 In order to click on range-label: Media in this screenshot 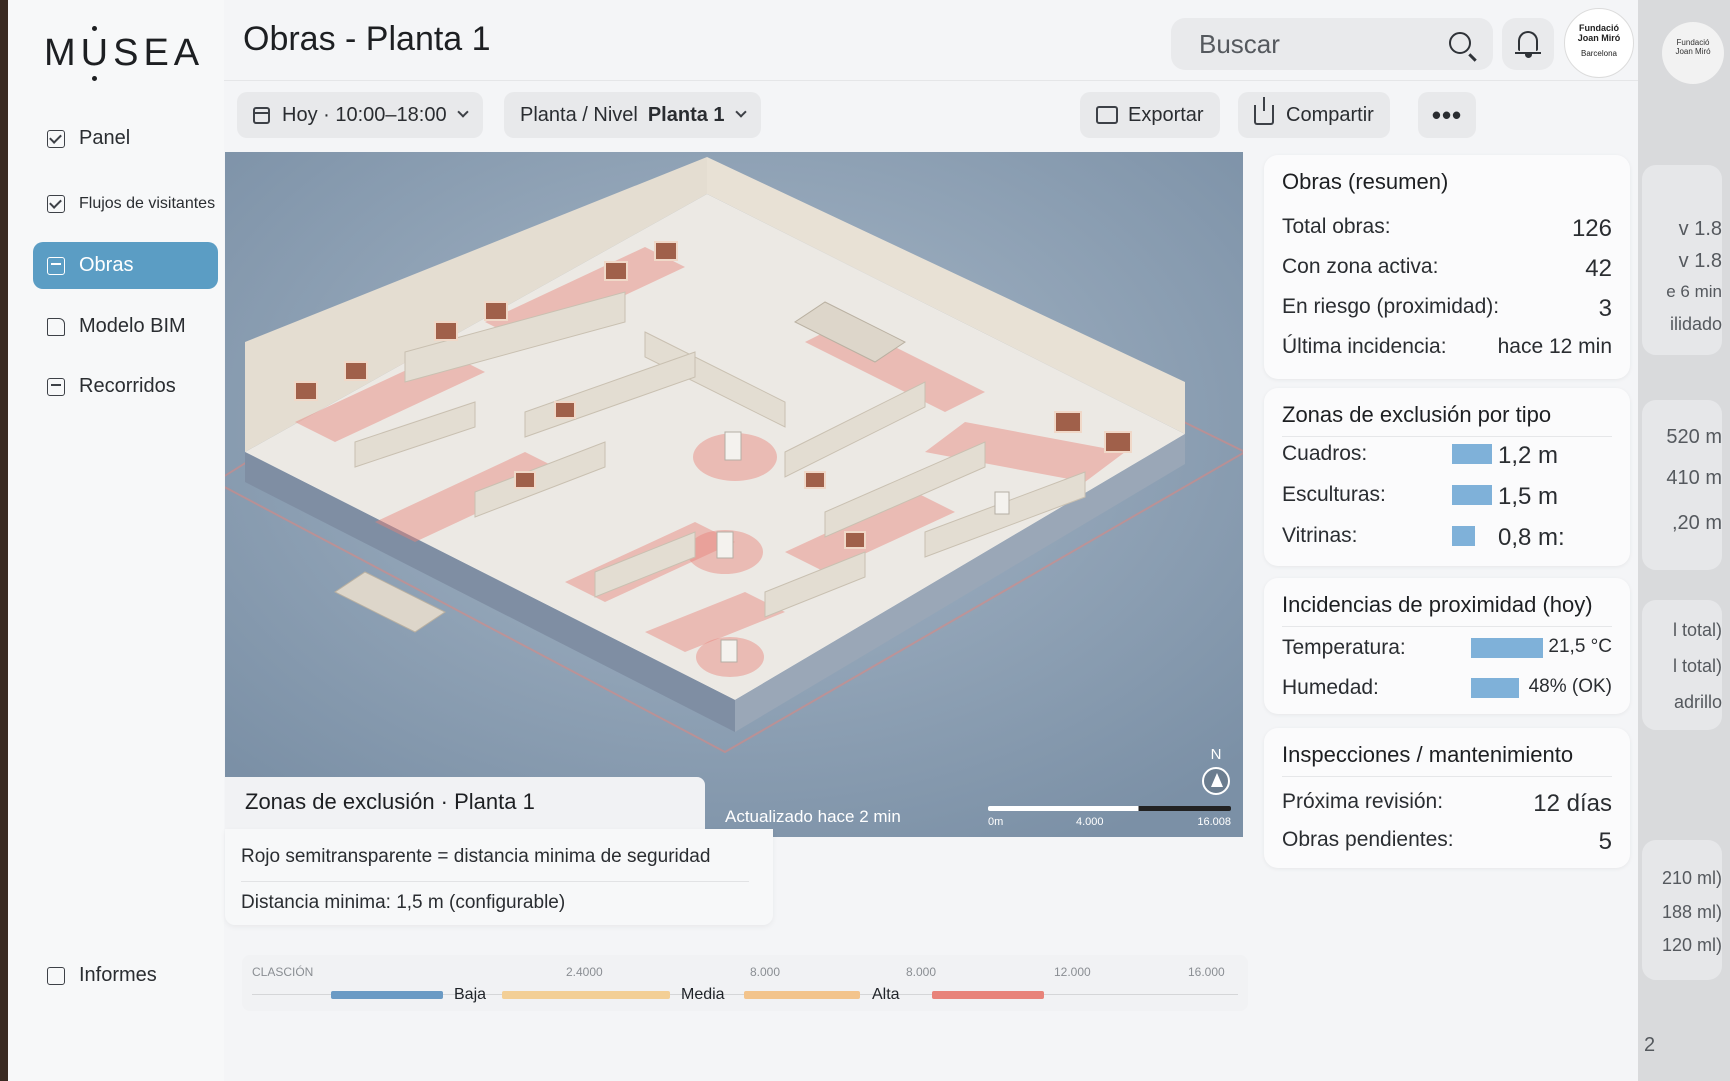, I will do `click(703, 994)`.